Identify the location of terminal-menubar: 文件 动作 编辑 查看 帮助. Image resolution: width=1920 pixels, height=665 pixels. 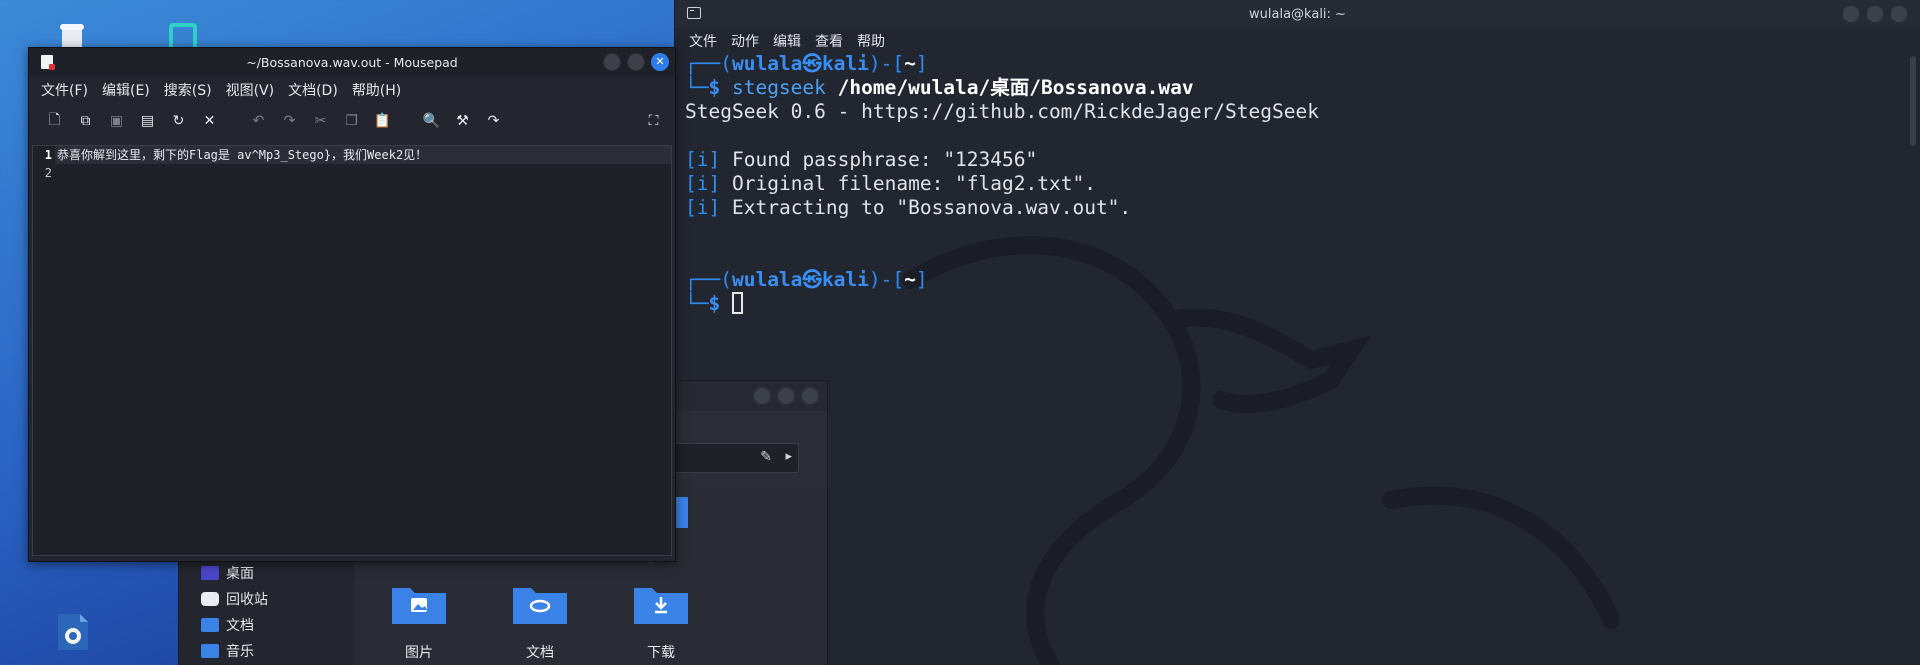
(1297, 41).